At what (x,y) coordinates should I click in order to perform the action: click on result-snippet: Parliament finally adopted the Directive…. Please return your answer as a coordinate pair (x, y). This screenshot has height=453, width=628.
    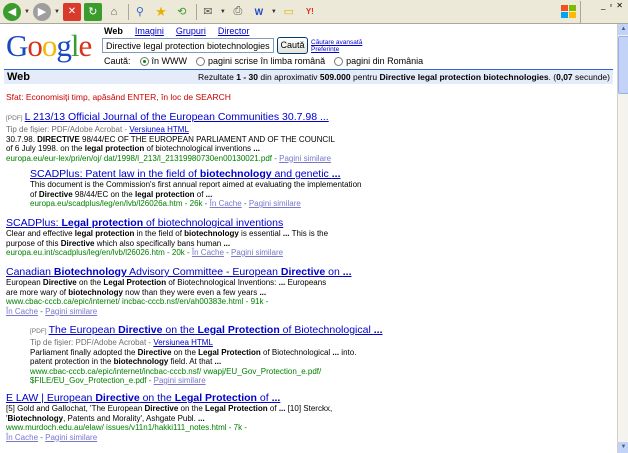
    Looking at the image, I should click on (193, 352).